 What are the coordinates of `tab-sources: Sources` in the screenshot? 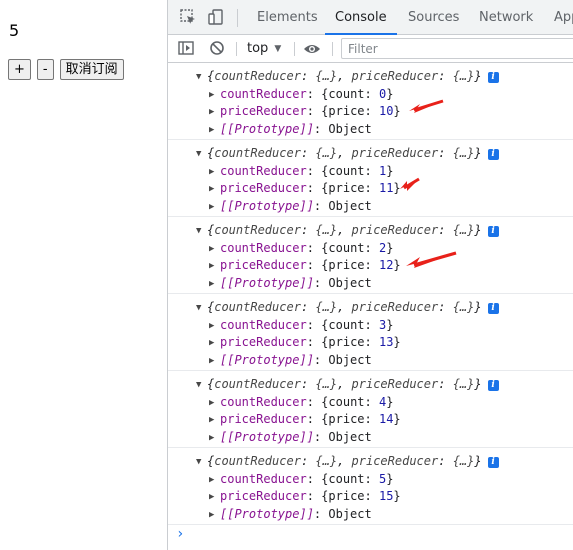 It's located at (433, 17).